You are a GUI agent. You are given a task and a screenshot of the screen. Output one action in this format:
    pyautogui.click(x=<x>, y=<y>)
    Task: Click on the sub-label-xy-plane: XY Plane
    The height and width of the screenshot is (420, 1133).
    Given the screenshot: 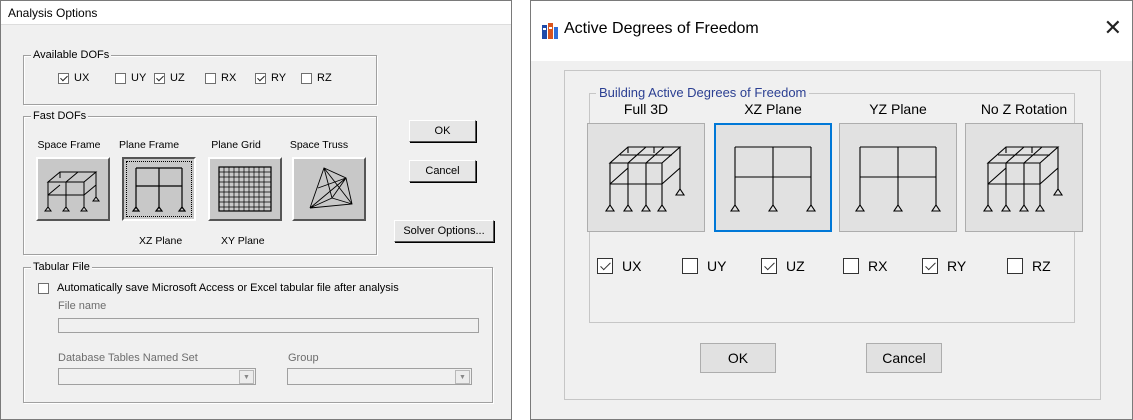 What is the action you would take?
    pyautogui.click(x=243, y=241)
    